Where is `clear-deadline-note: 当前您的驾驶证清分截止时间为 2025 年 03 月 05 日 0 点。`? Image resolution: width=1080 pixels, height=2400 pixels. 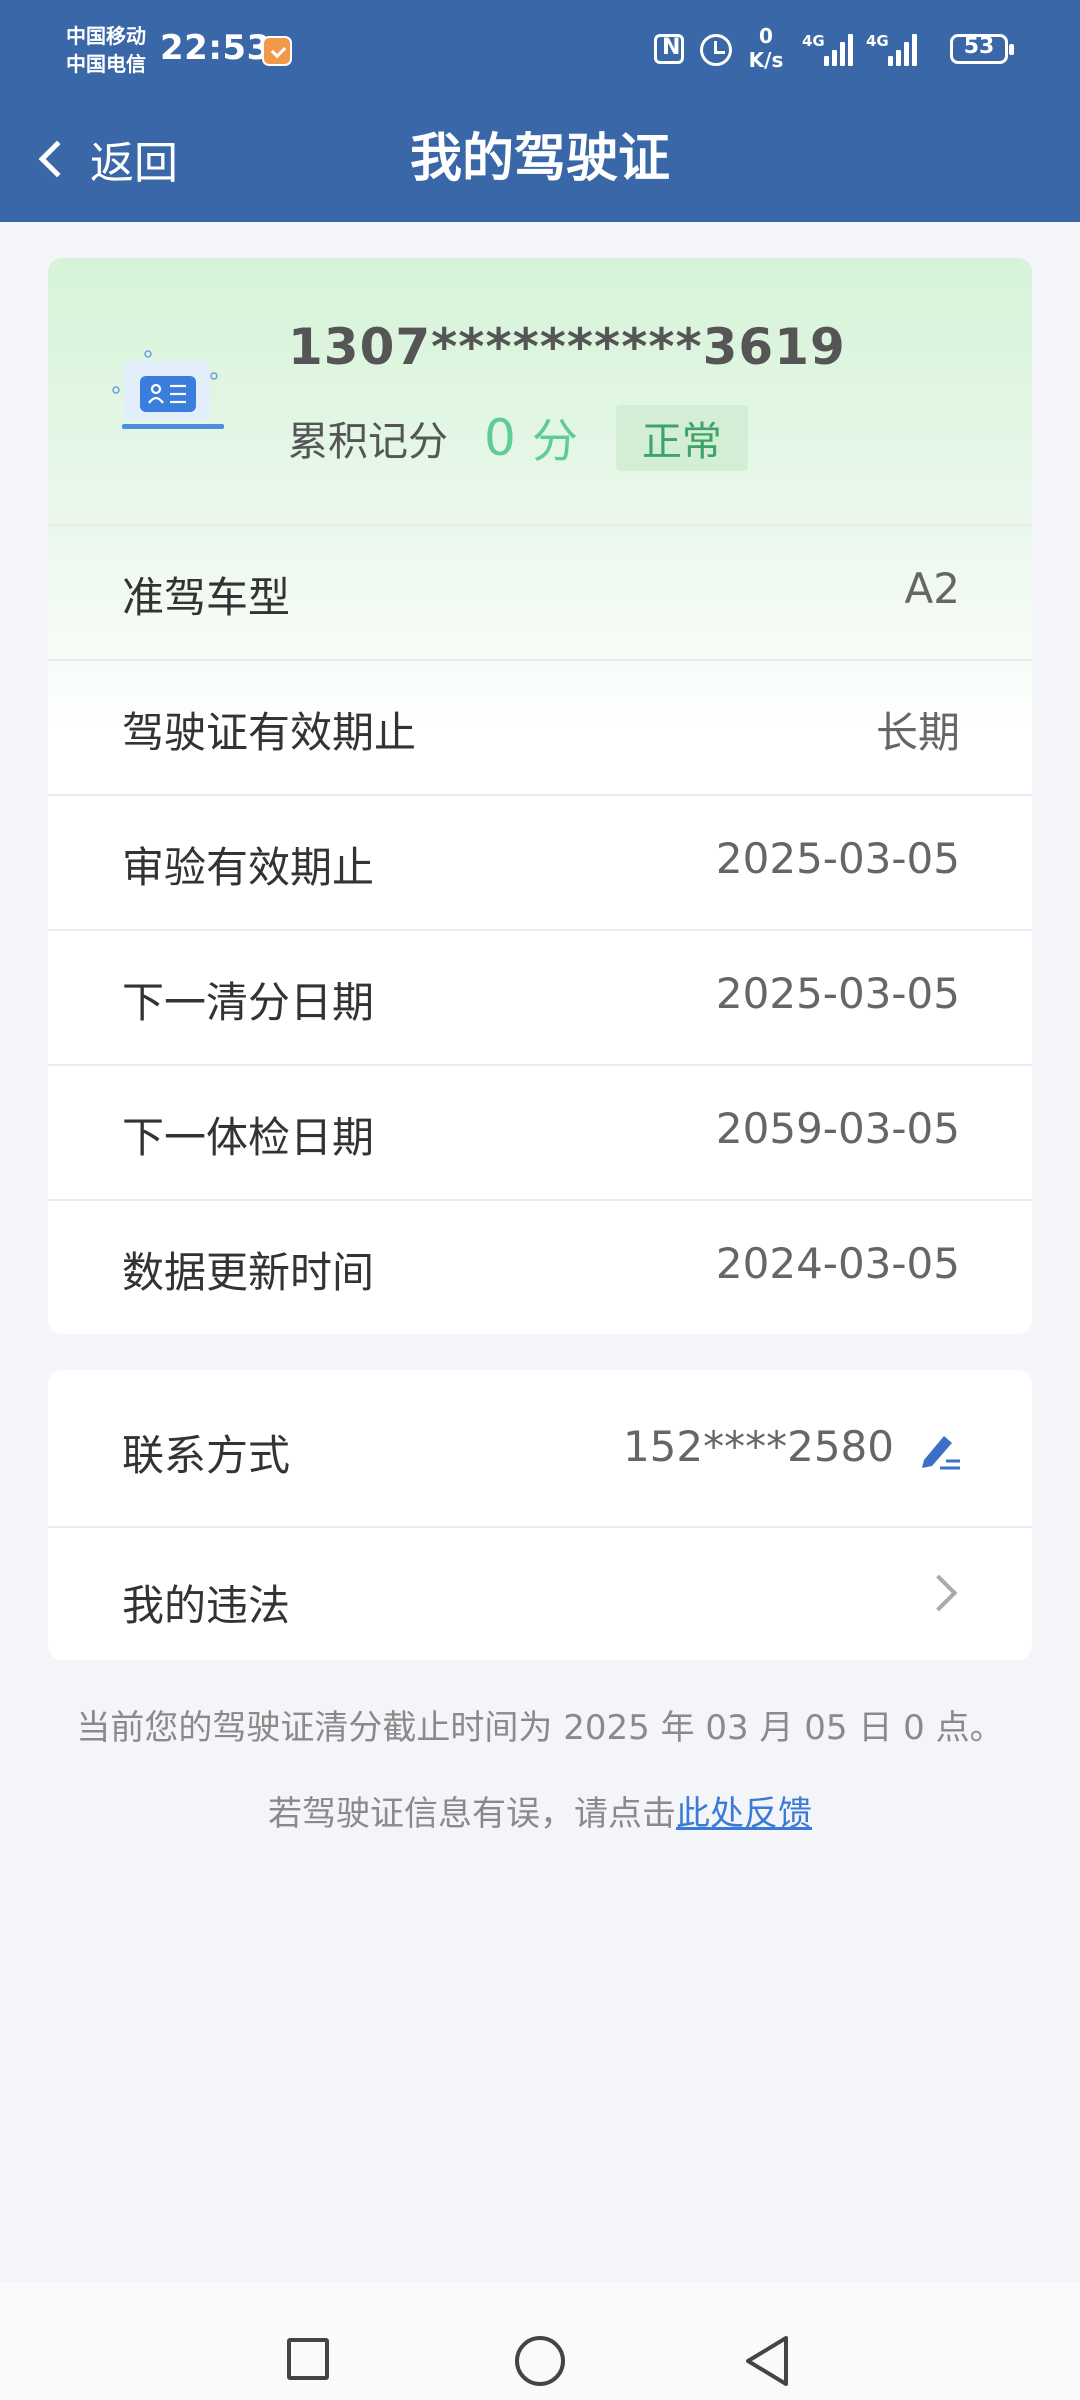
clear-deadline-note: 当前您的驾驶证清分截止时间为 2025 年 03 月 05 日 0 点。 is located at coordinates (540, 1728).